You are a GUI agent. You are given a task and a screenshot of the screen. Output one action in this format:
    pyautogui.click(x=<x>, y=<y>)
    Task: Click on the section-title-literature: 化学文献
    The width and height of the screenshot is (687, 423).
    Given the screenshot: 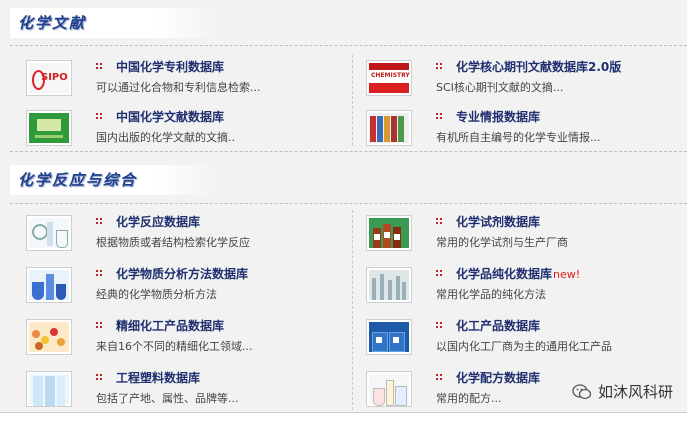 What is the action you would take?
    pyautogui.click(x=114, y=23)
    